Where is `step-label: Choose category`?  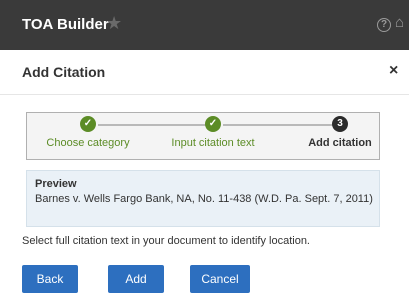 step-label: Choose category is located at coordinates (88, 143).